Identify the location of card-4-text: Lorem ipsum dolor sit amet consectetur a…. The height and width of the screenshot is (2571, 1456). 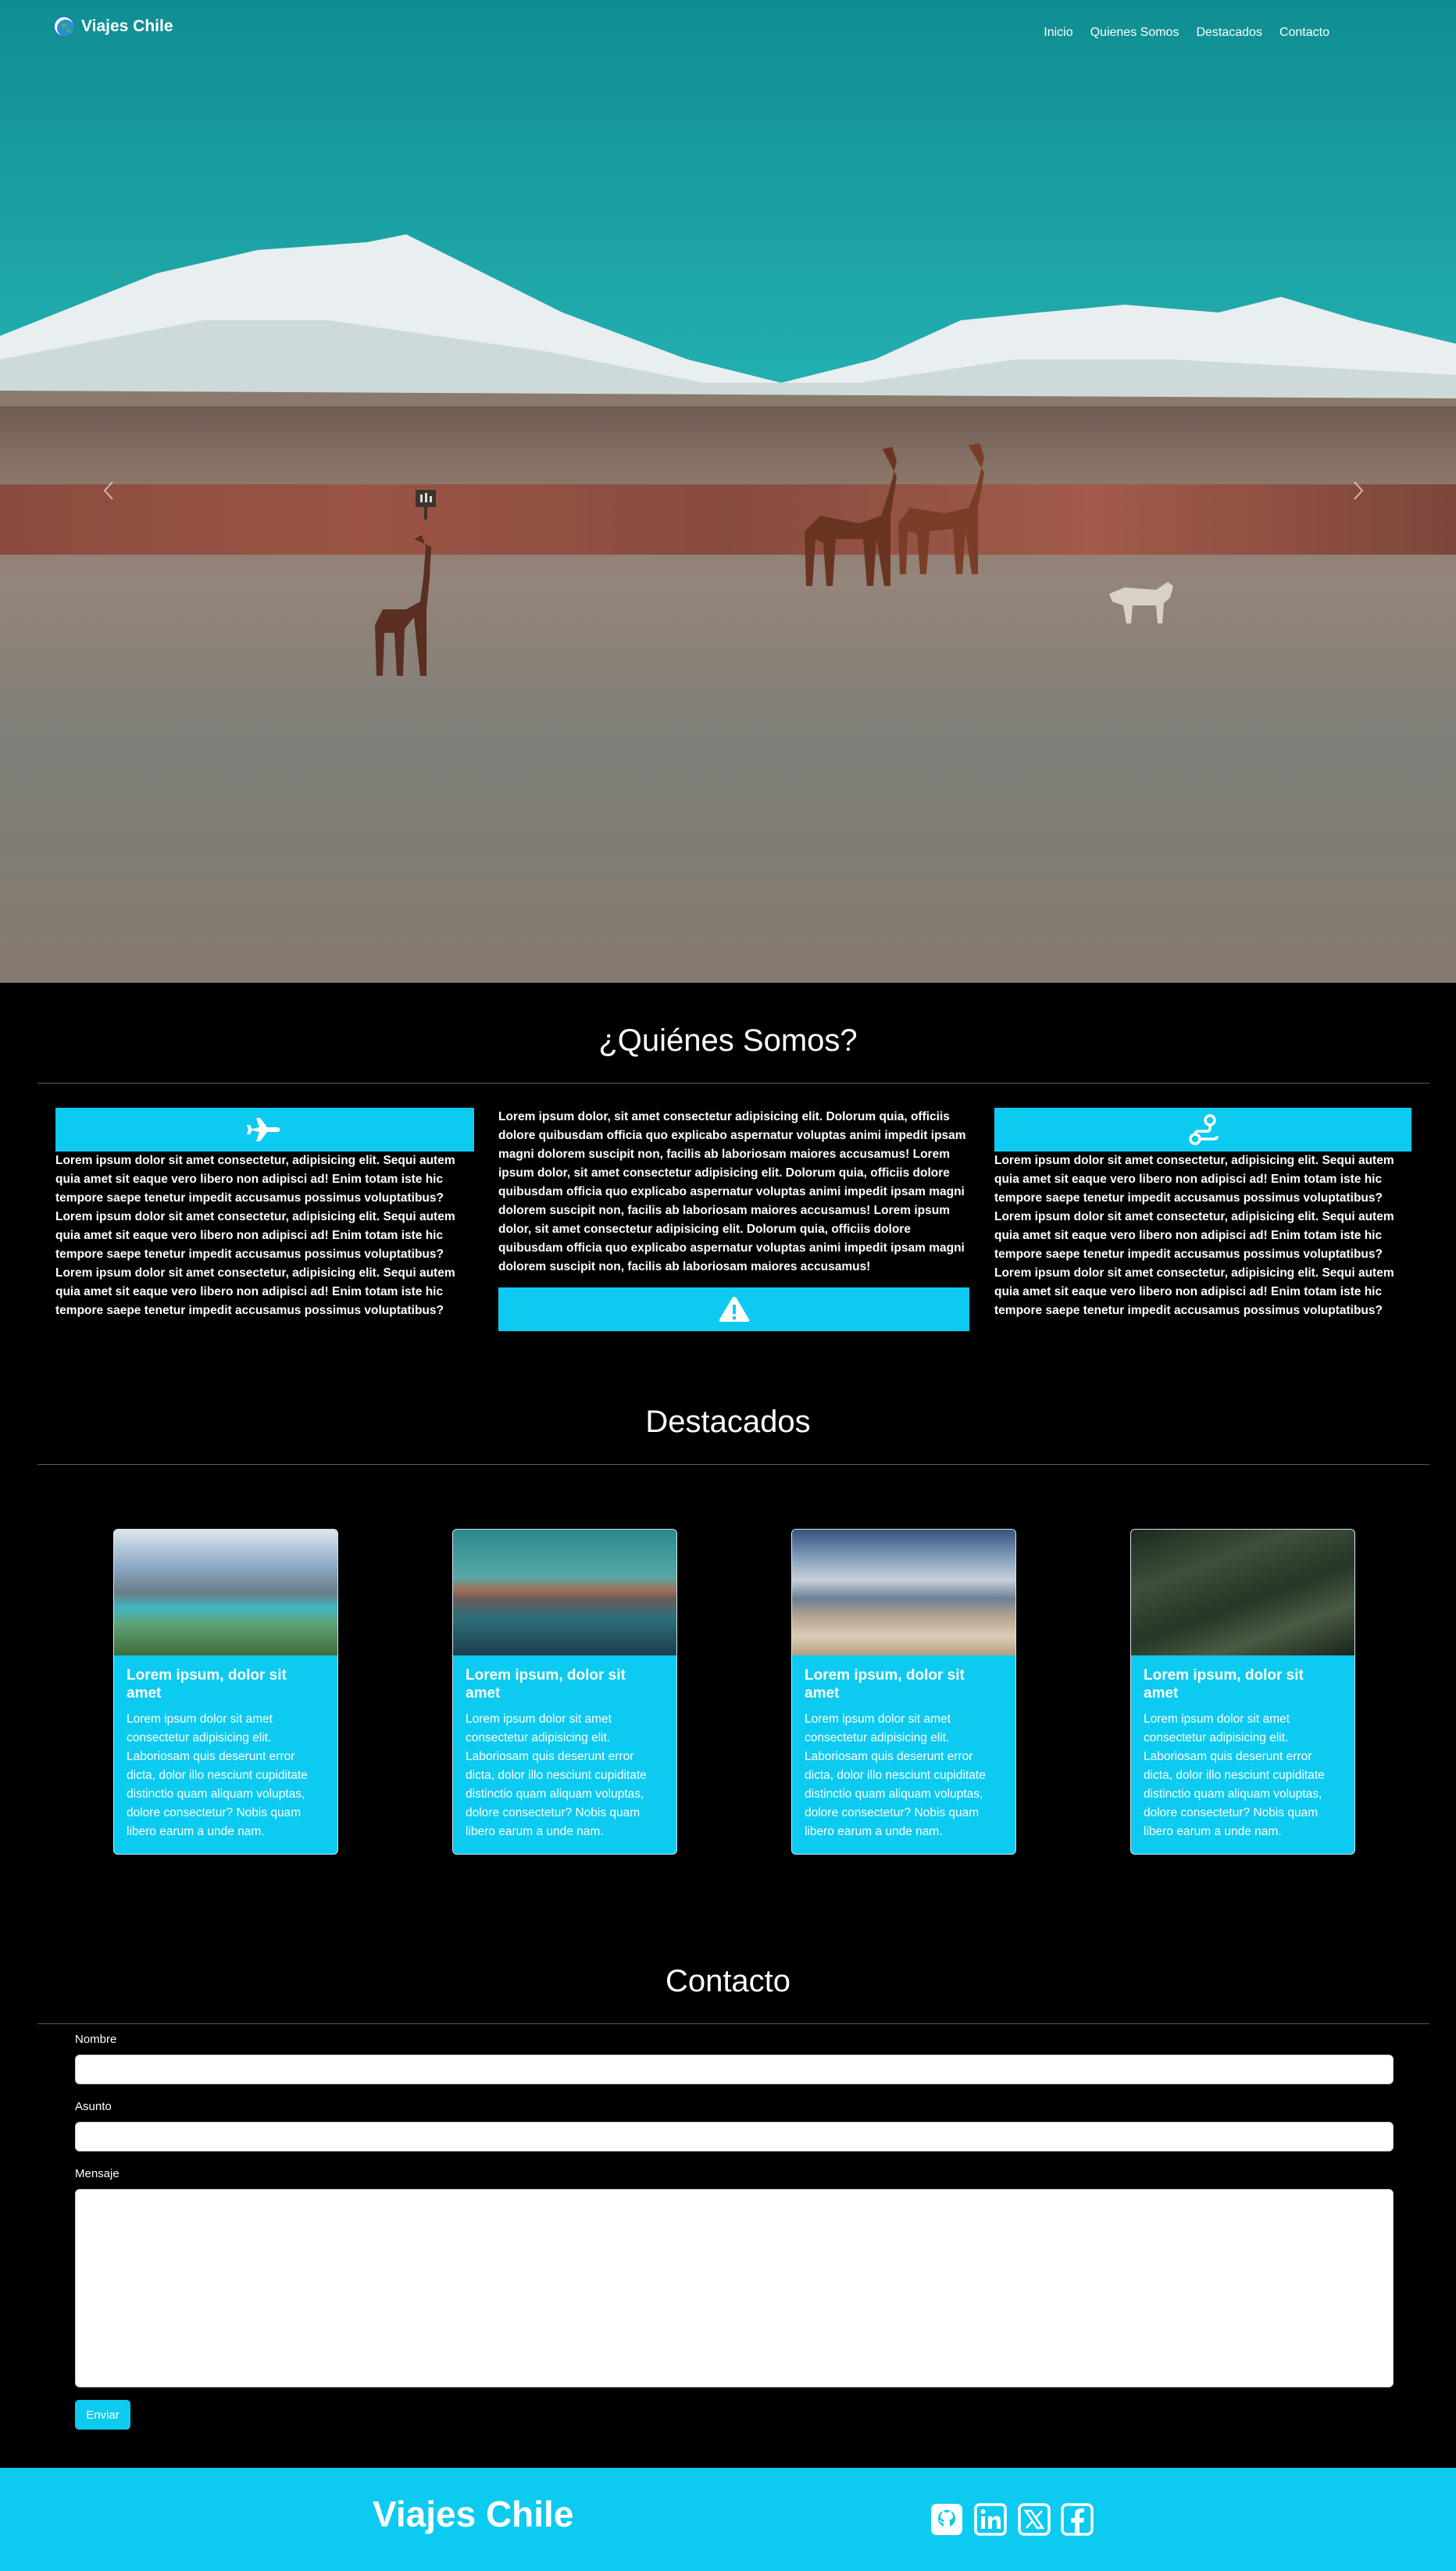
(1234, 1775).